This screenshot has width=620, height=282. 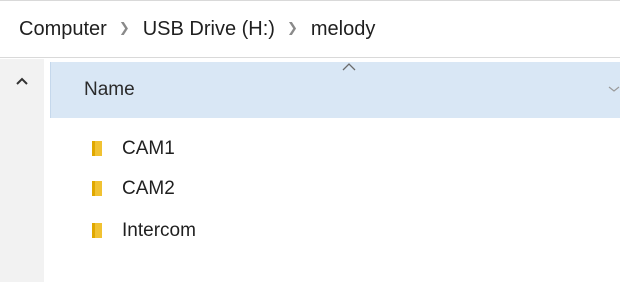 What do you see at coordinates (109, 89) in the screenshot?
I see `column-header-label: Name` at bounding box center [109, 89].